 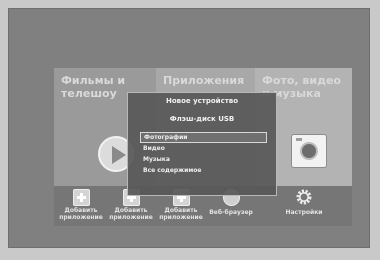 I want to click on dialog-title: Новое устройство, so click(x=202, y=101).